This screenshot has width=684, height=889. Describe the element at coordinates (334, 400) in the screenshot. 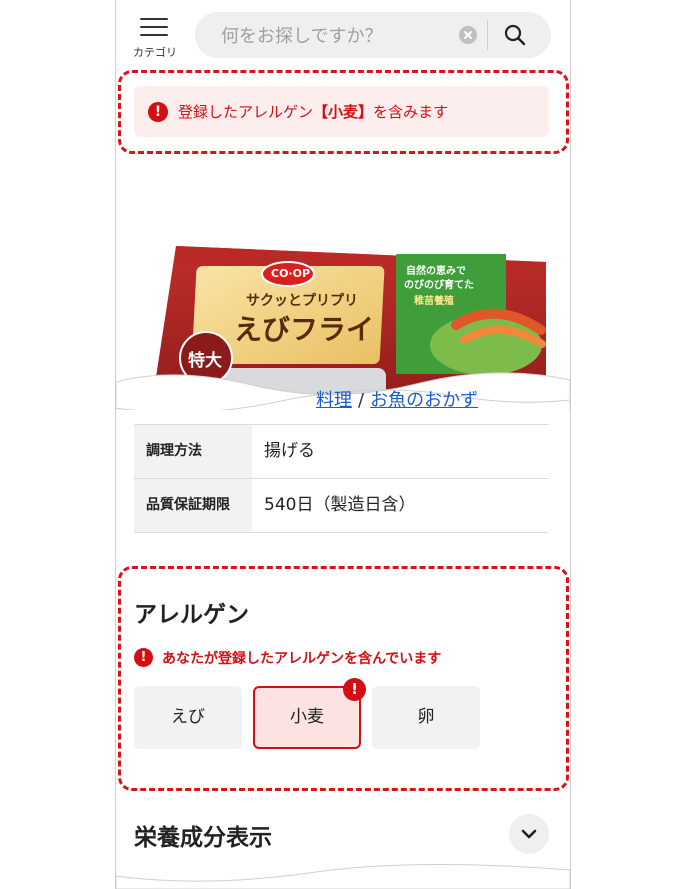

I see `breadcrumb-link-cooking: 料理` at that location.